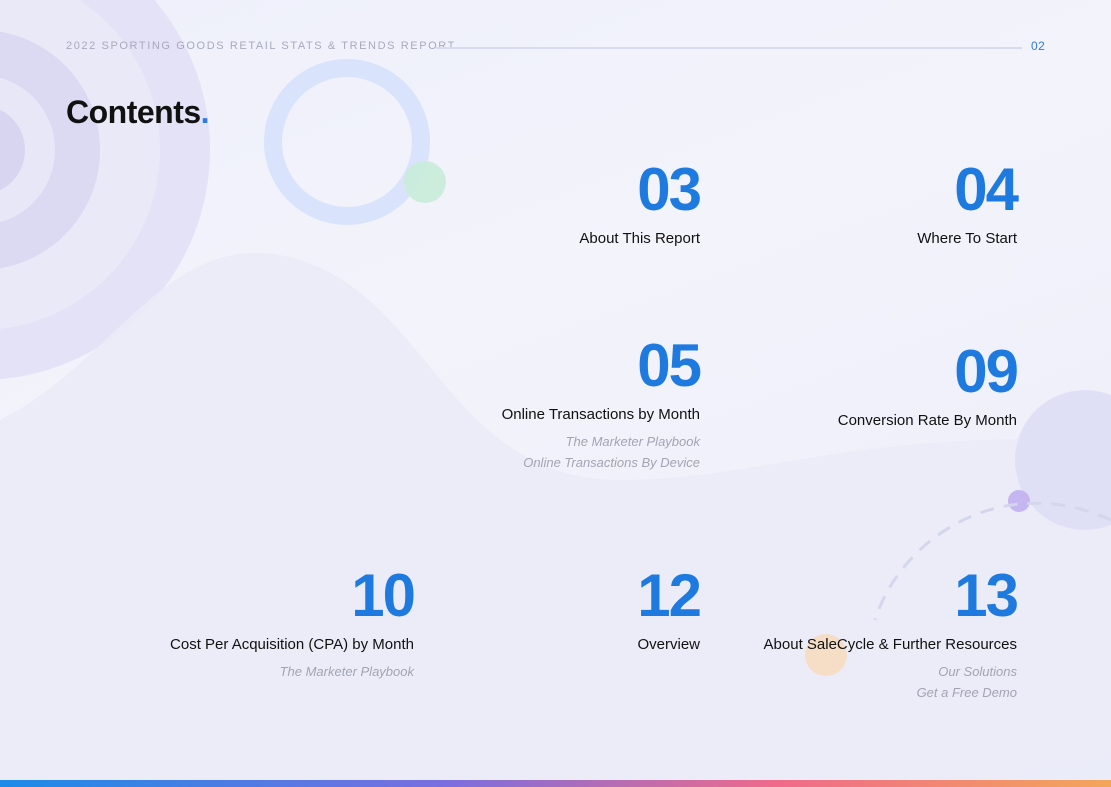 This screenshot has width=1111, height=787. Describe the element at coordinates (669, 365) in the screenshot. I see `toc-page-number: 05` at that location.